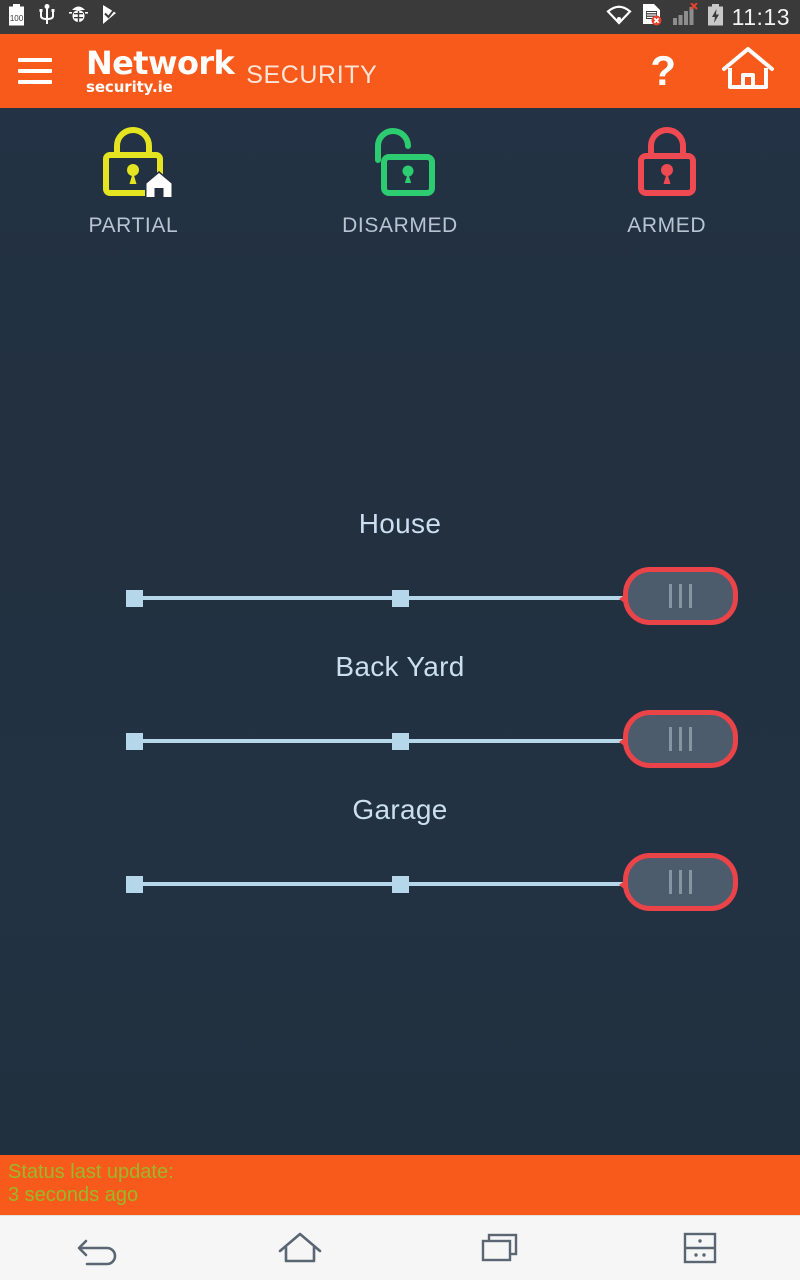 This screenshot has height=1280, width=800. Describe the element at coordinates (78, 17) in the screenshot. I see `bug-icon` at that location.